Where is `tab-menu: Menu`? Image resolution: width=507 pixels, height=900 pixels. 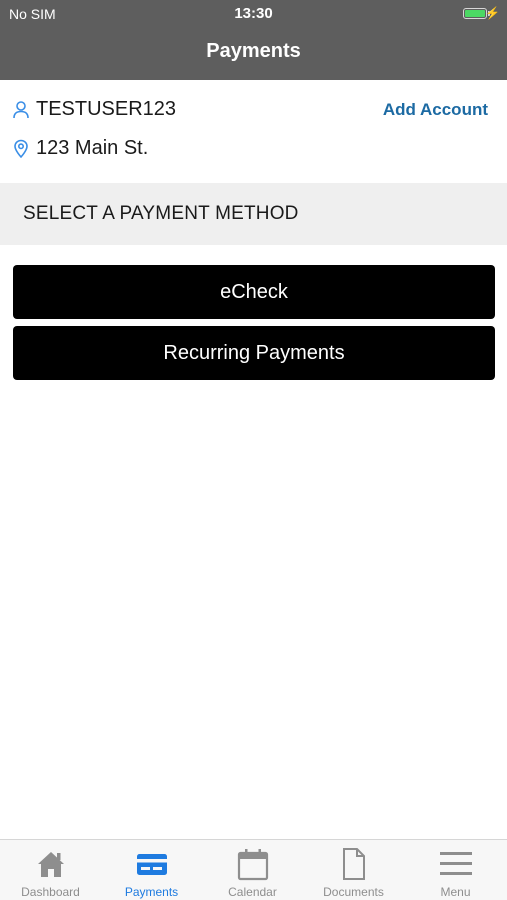
tab-menu: Menu is located at coordinates (455, 870).